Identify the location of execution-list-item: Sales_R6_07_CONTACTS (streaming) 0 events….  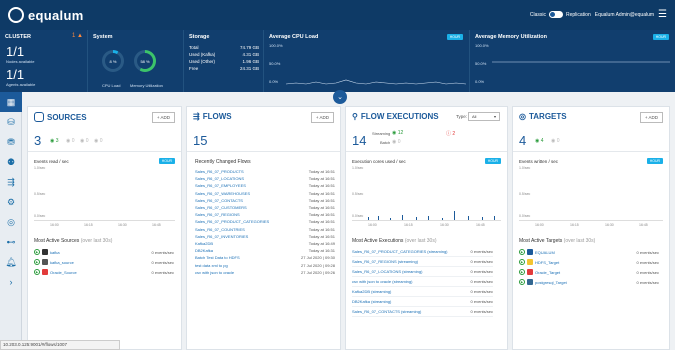
(422, 313).